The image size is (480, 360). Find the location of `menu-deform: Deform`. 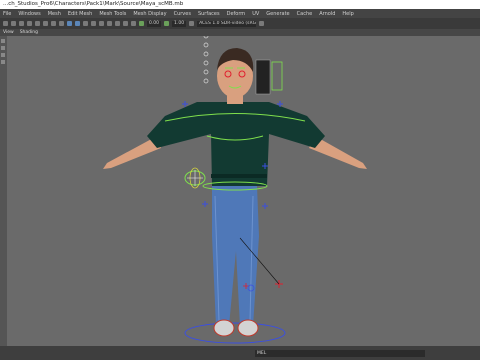

menu-deform: Deform is located at coordinates (236, 14).